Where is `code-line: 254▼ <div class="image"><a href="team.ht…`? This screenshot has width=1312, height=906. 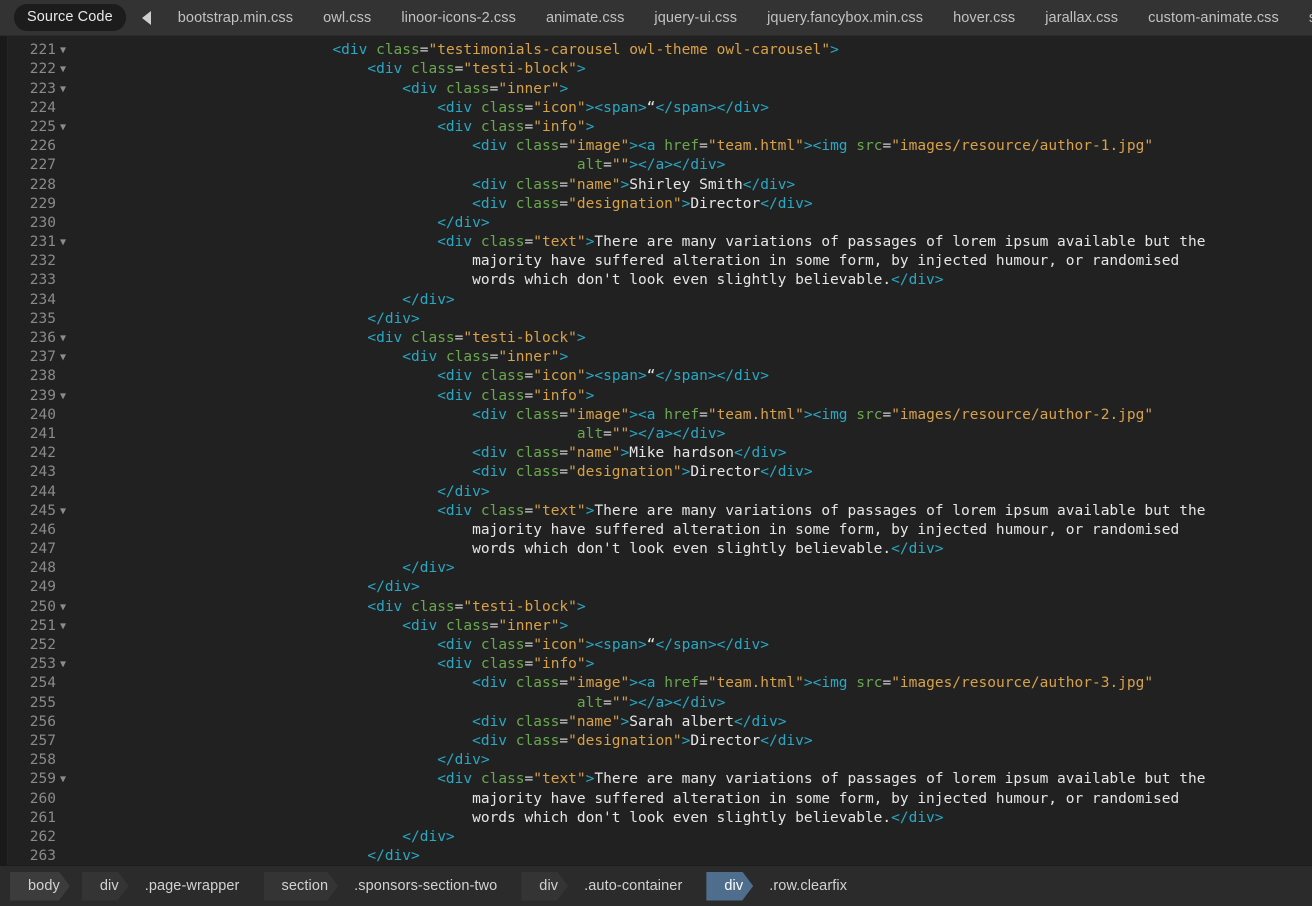 code-line: 254▼ <div class="image"><a href="team.ht… is located at coordinates (656, 684).